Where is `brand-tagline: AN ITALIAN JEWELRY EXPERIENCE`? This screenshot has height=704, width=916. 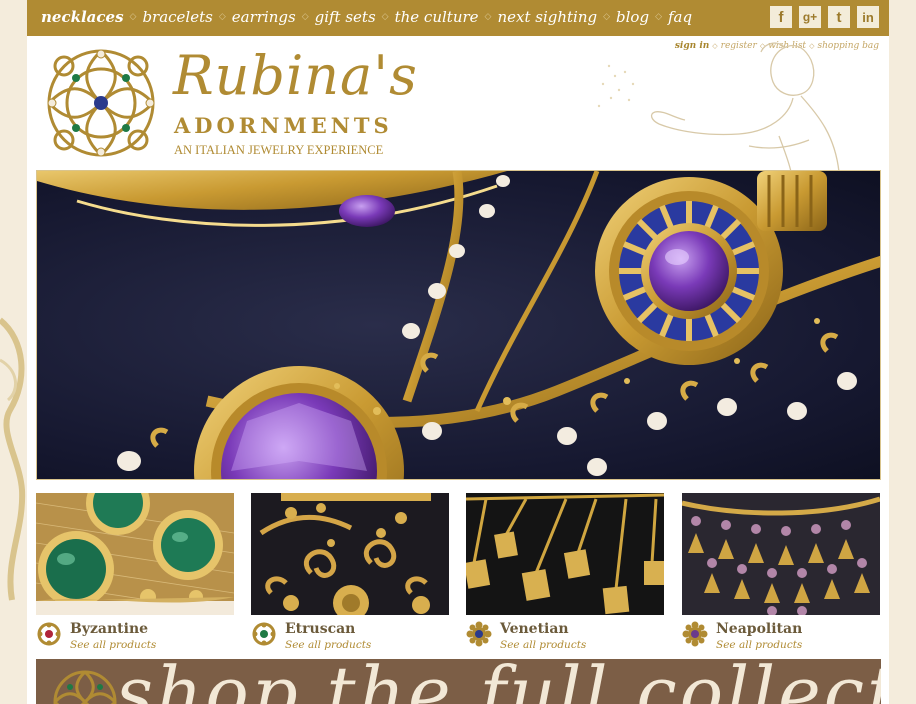
brand-tagline: AN ITALIAN JEWELRY EXPERIENCE is located at coordinates (279, 150).